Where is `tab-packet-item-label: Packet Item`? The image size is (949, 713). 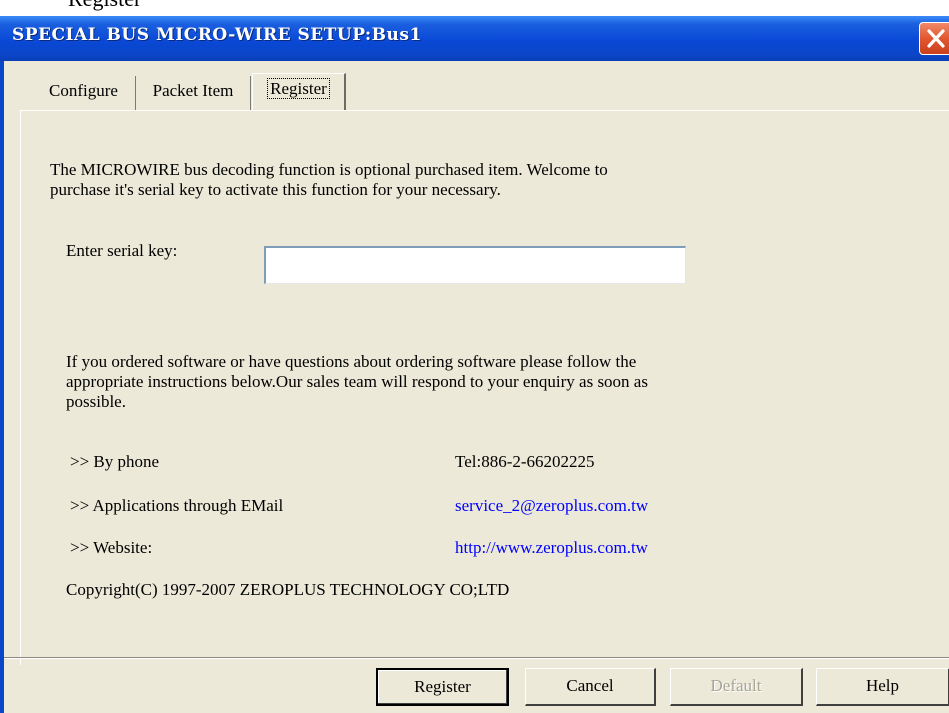 tab-packet-item-label: Packet Item is located at coordinates (193, 90).